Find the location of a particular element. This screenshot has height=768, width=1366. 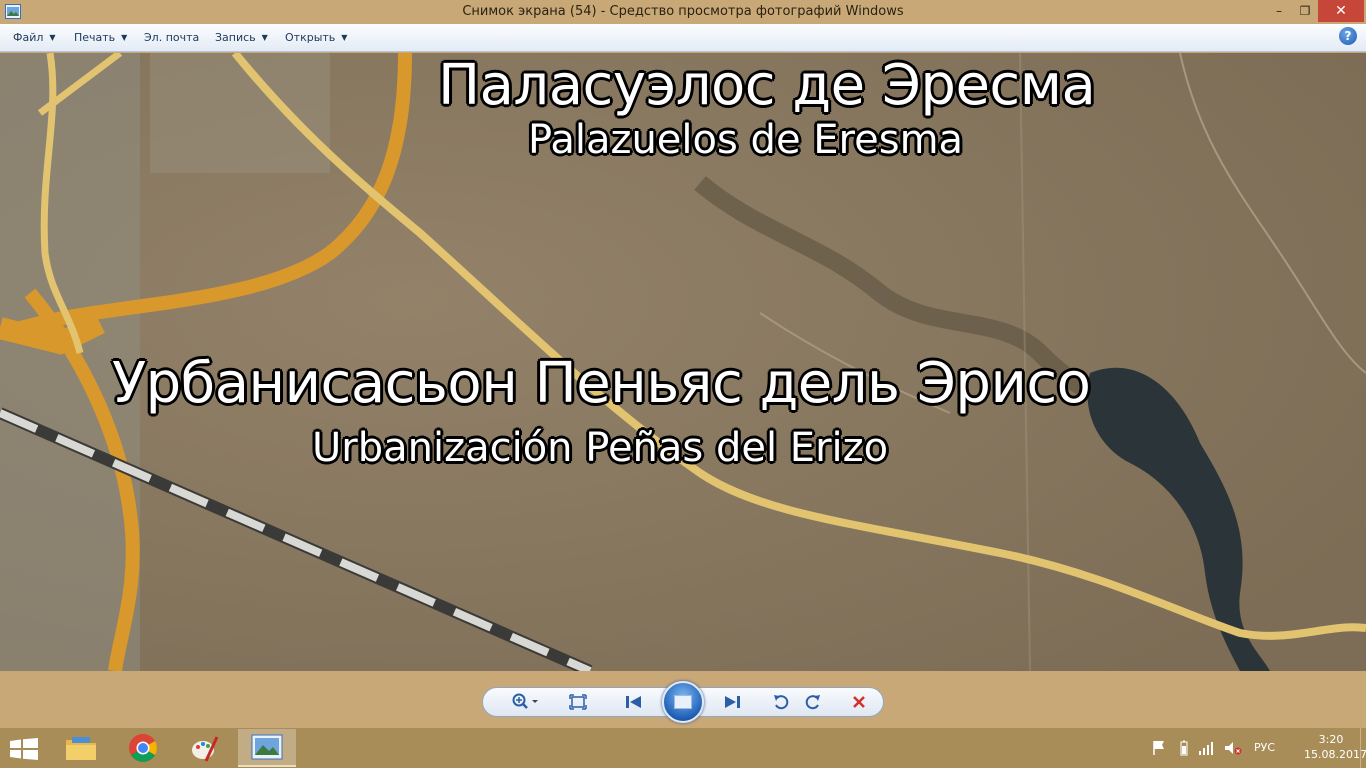

previous-icon is located at coordinates (634, 702).